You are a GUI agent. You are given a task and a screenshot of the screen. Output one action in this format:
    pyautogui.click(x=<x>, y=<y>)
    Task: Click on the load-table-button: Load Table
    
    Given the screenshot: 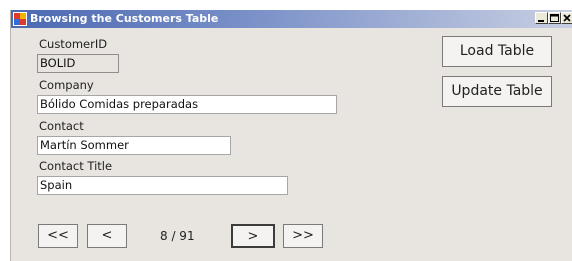 What is the action you would take?
    pyautogui.click(x=497, y=51)
    